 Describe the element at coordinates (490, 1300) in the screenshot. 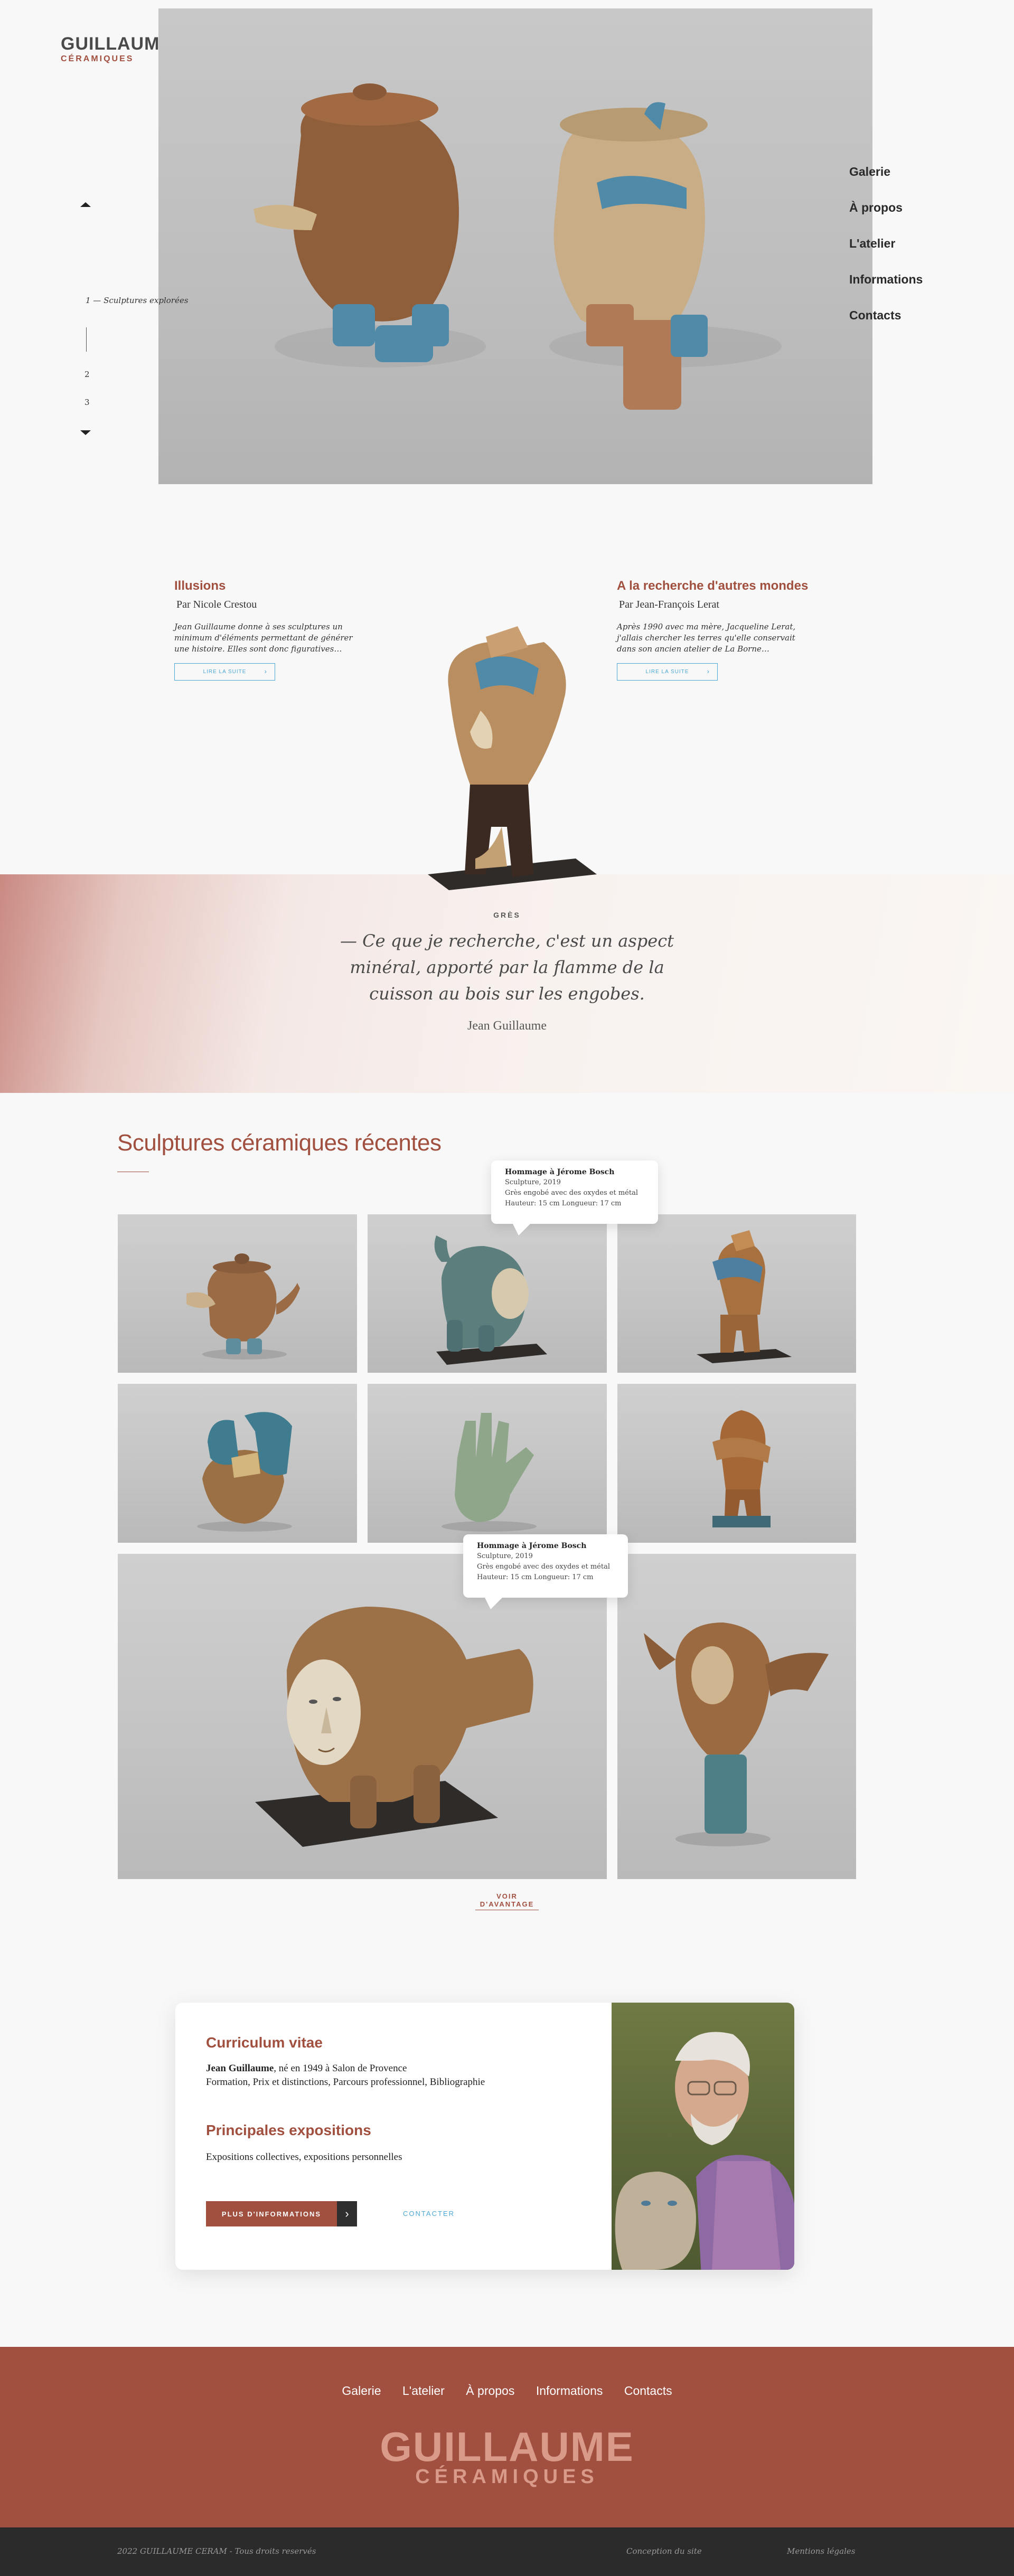

I see `green-creature-image` at that location.